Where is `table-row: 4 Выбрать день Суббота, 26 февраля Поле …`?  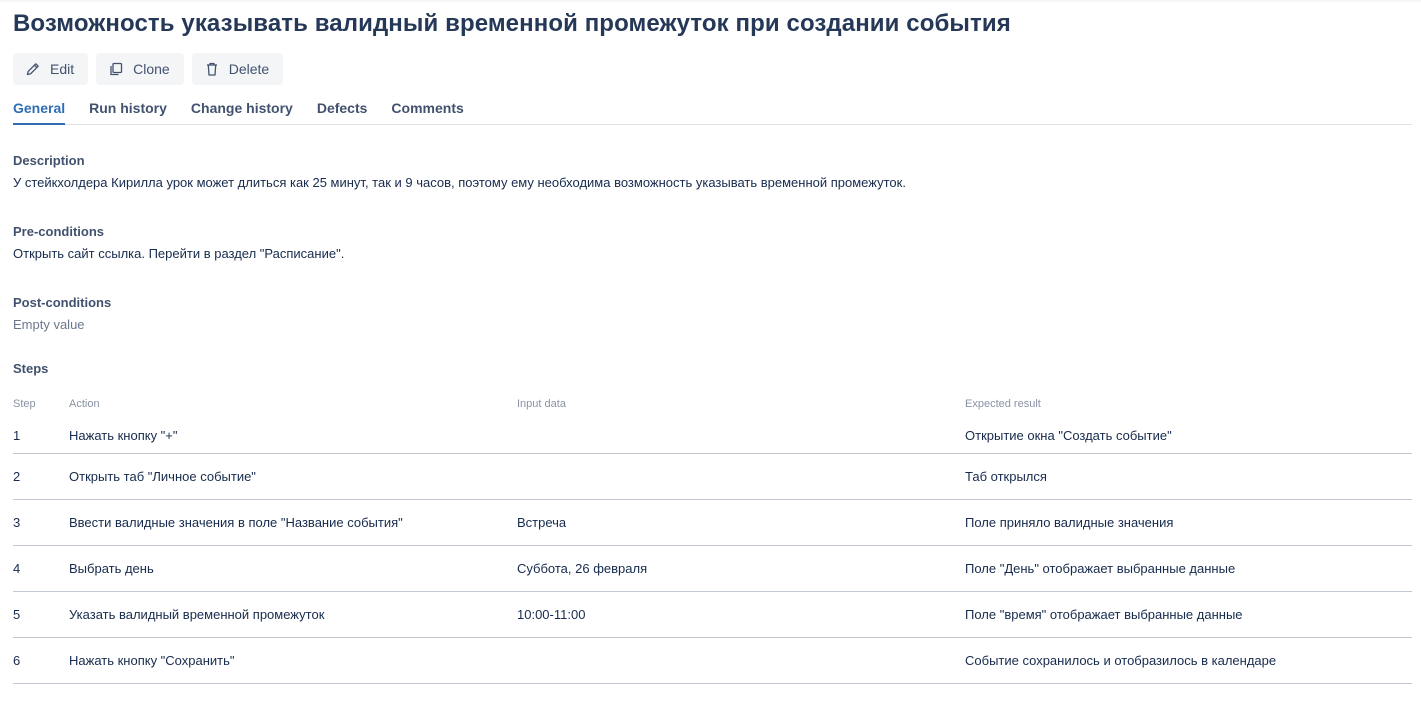
table-row: 4 Выбрать день Суббота, 26 февраля Поле … is located at coordinates (712, 568).